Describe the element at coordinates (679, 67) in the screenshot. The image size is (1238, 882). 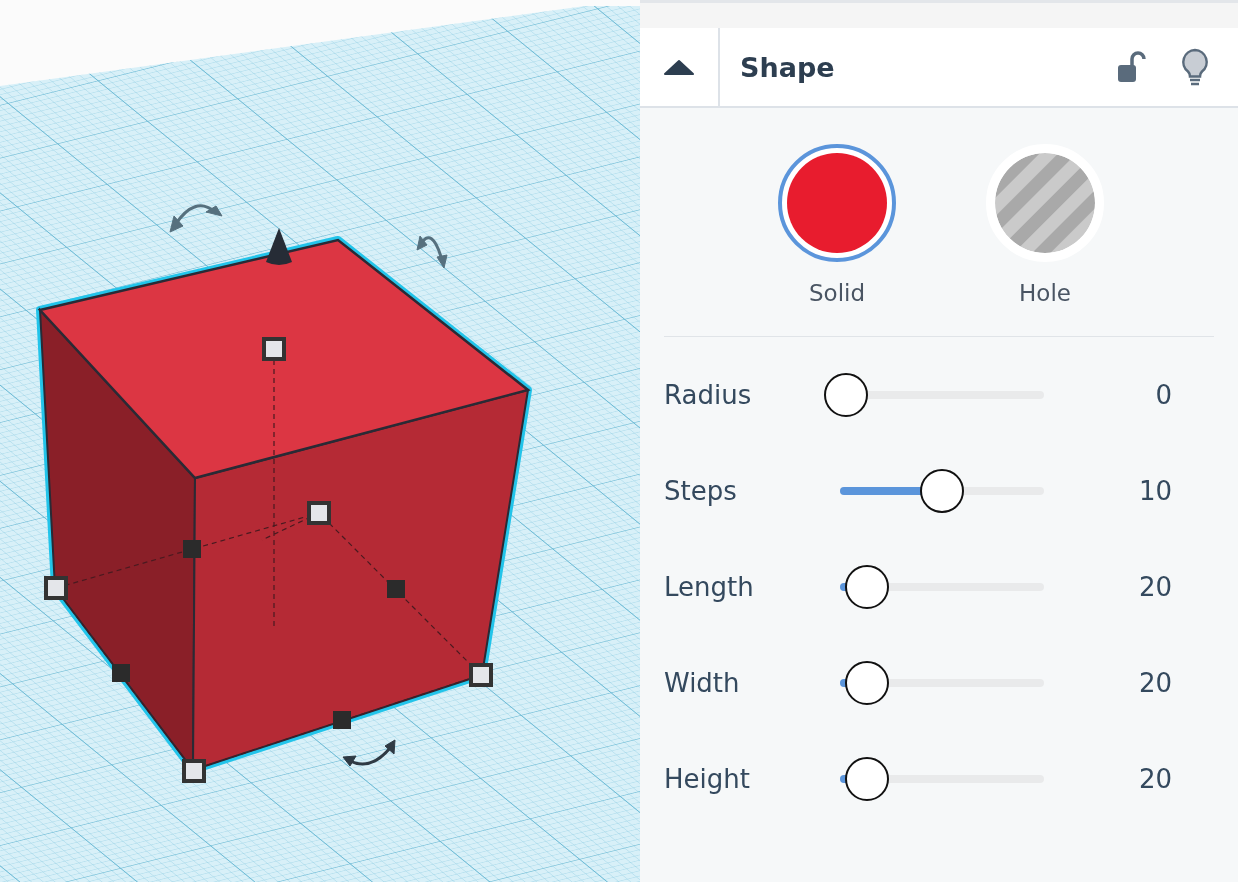
I see `caret-up-icon` at that location.